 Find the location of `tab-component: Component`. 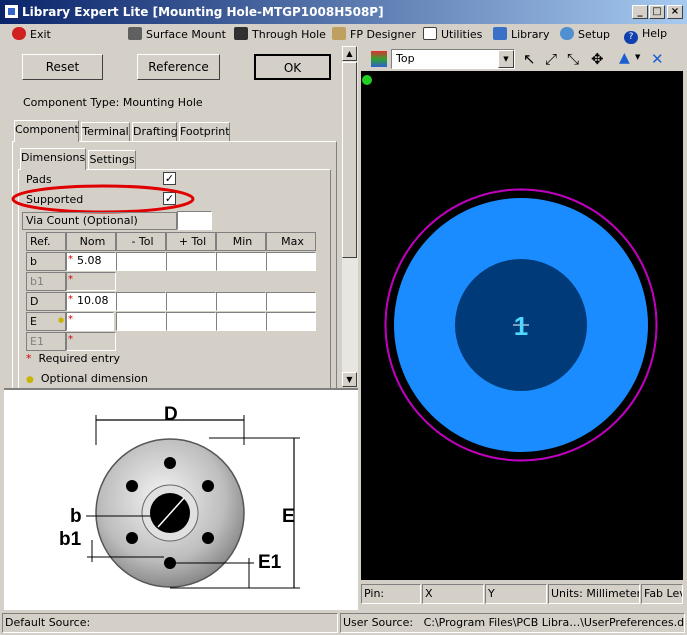

tab-component: Component is located at coordinates (46, 131).